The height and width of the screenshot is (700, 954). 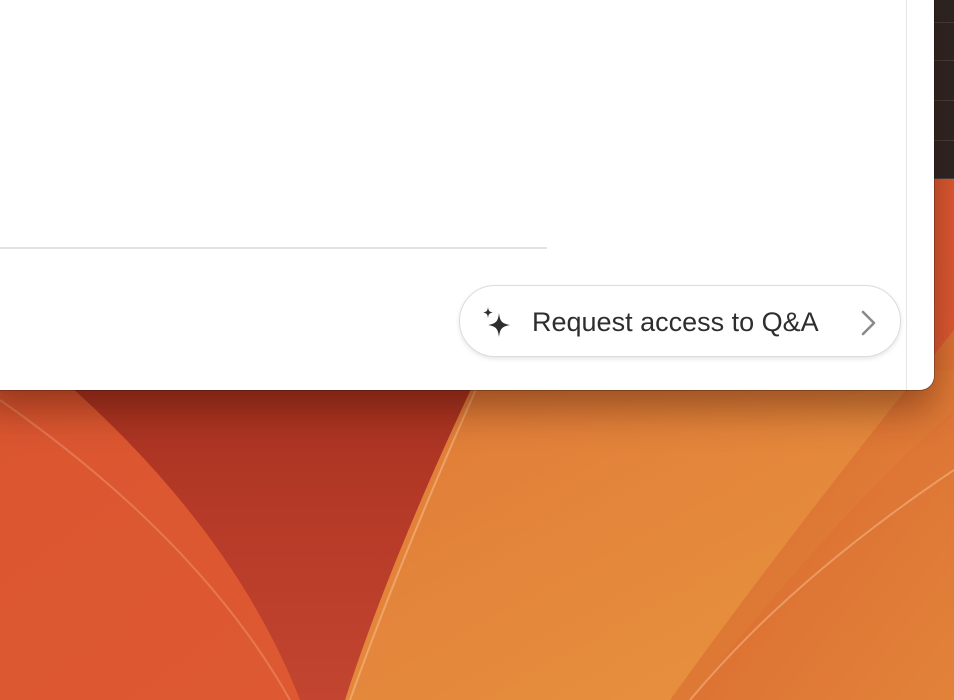 I want to click on scrollbar-track, so click(x=906, y=195).